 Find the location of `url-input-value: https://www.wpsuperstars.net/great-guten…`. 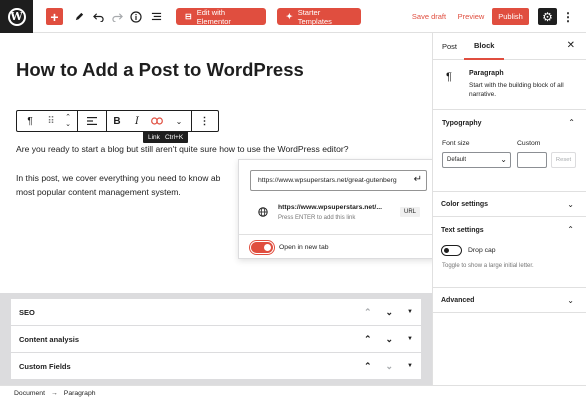

url-input-value: https://www.wpsuperstars.net/great-guten… is located at coordinates (327, 180).